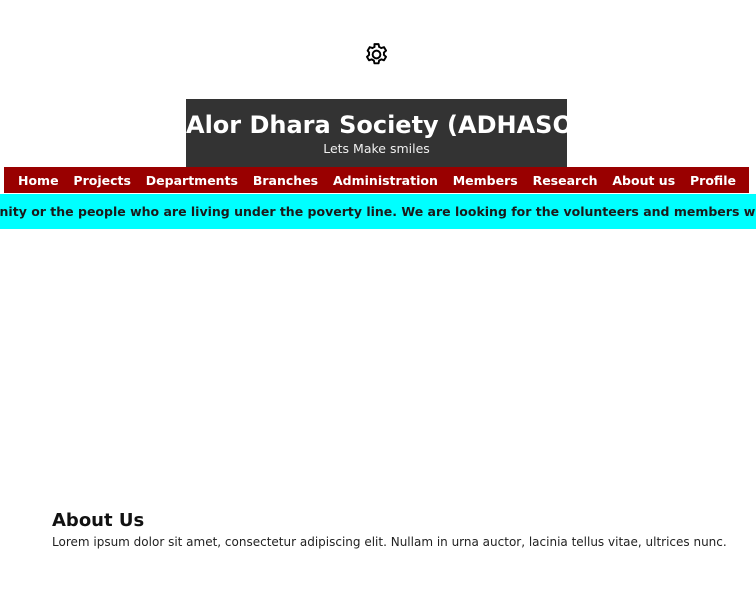 This screenshot has height=597, width=756. Describe the element at coordinates (285, 180) in the screenshot. I see `nav-item-branches: Branches` at that location.